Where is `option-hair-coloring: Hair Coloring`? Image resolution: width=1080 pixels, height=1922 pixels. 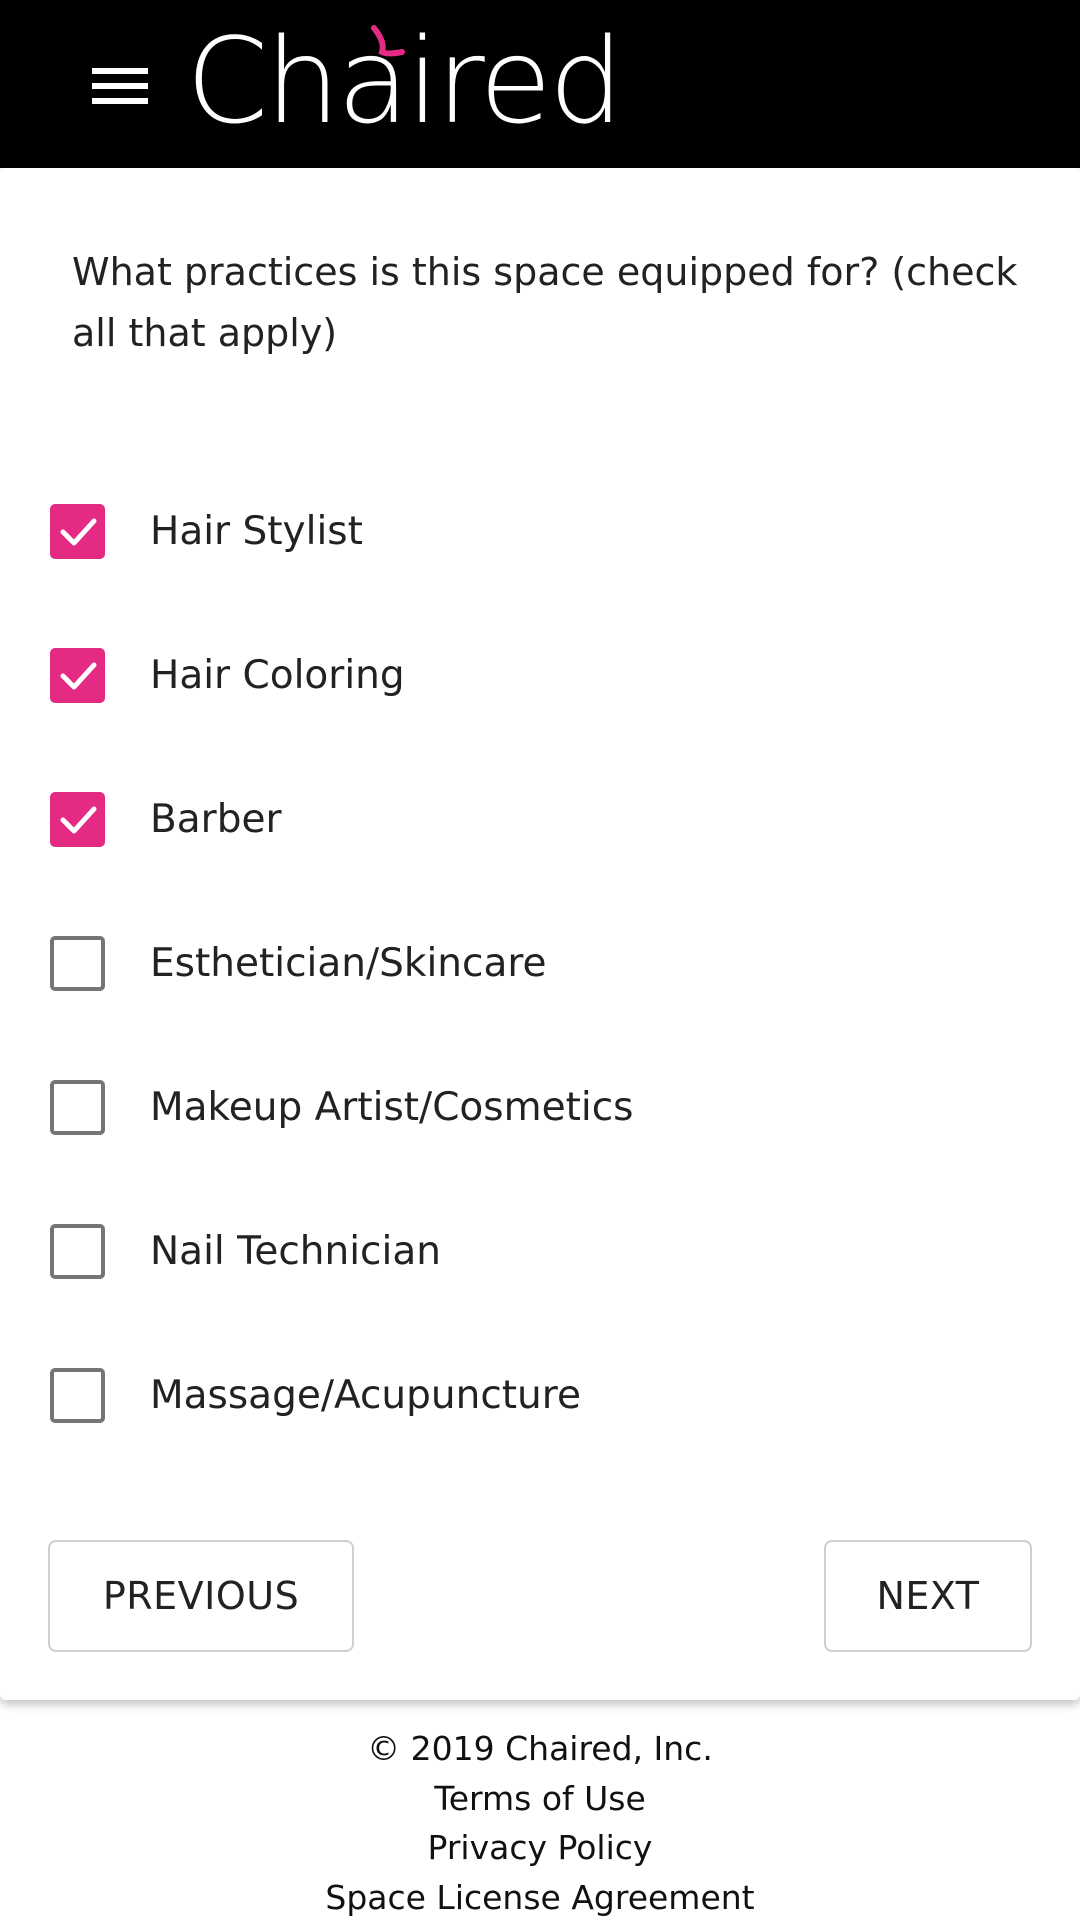
option-hair-coloring: Hair Coloring is located at coordinates (500, 676).